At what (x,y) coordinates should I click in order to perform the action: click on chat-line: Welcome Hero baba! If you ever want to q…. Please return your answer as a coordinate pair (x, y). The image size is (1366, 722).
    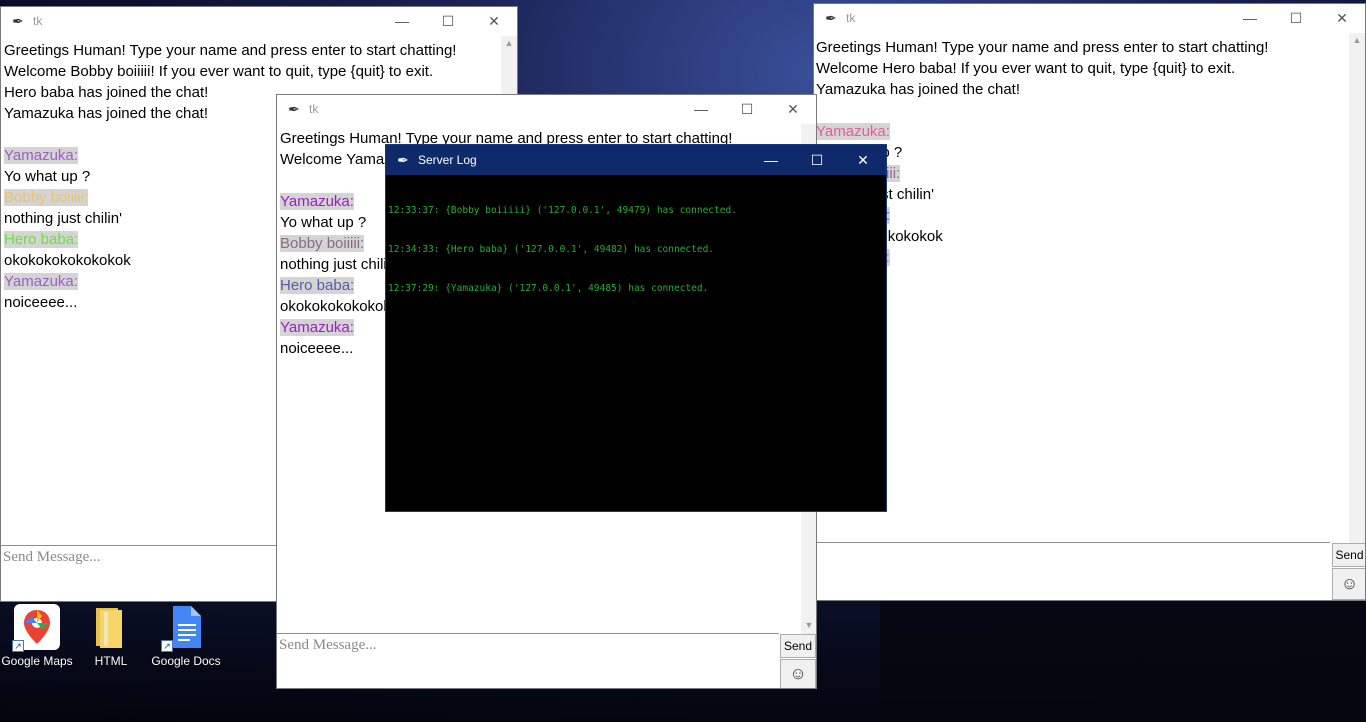
    Looking at the image, I should click on (1081, 68).